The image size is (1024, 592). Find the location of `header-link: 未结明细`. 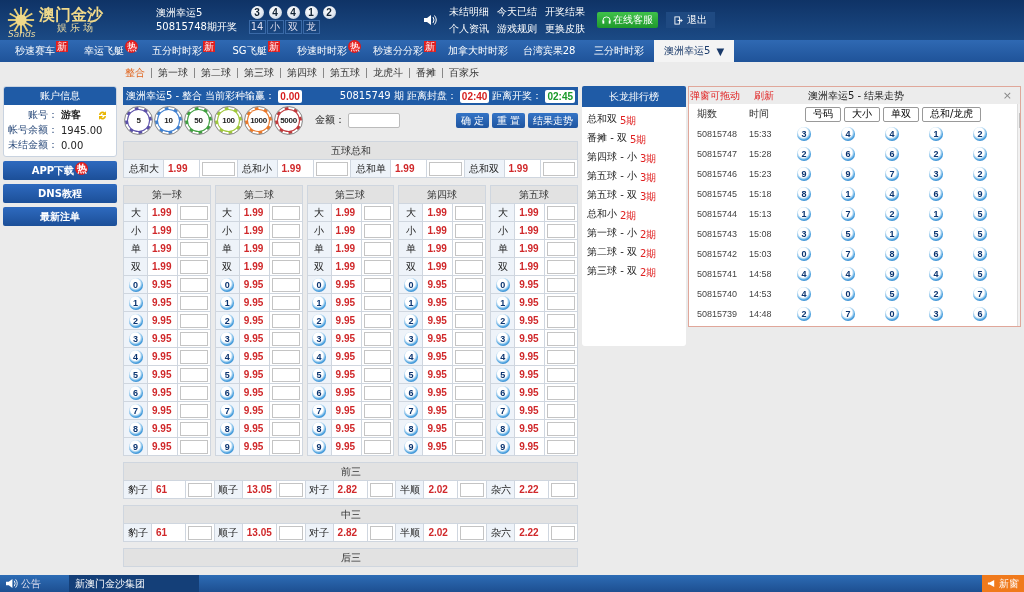

header-link: 未结明细 is located at coordinates (469, 11).